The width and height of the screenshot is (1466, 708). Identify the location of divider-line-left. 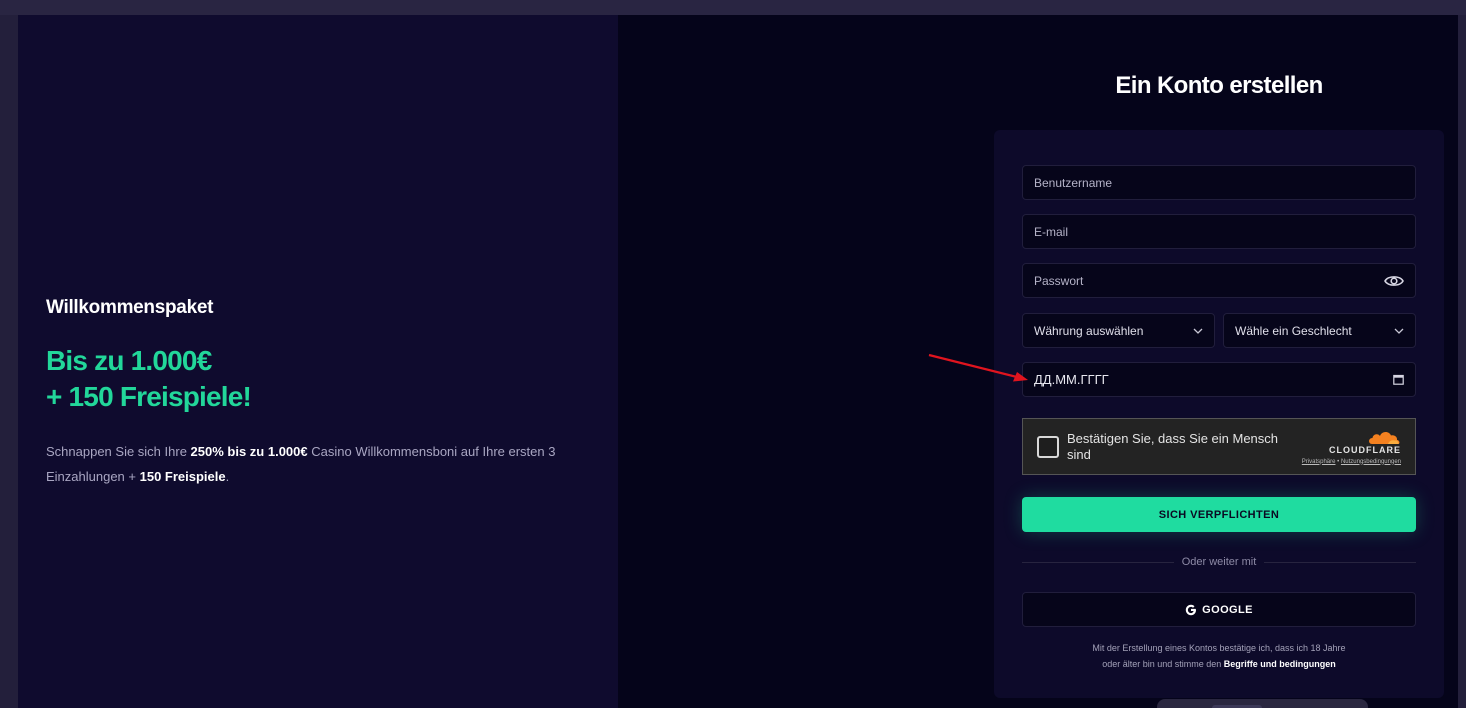
(1098, 562).